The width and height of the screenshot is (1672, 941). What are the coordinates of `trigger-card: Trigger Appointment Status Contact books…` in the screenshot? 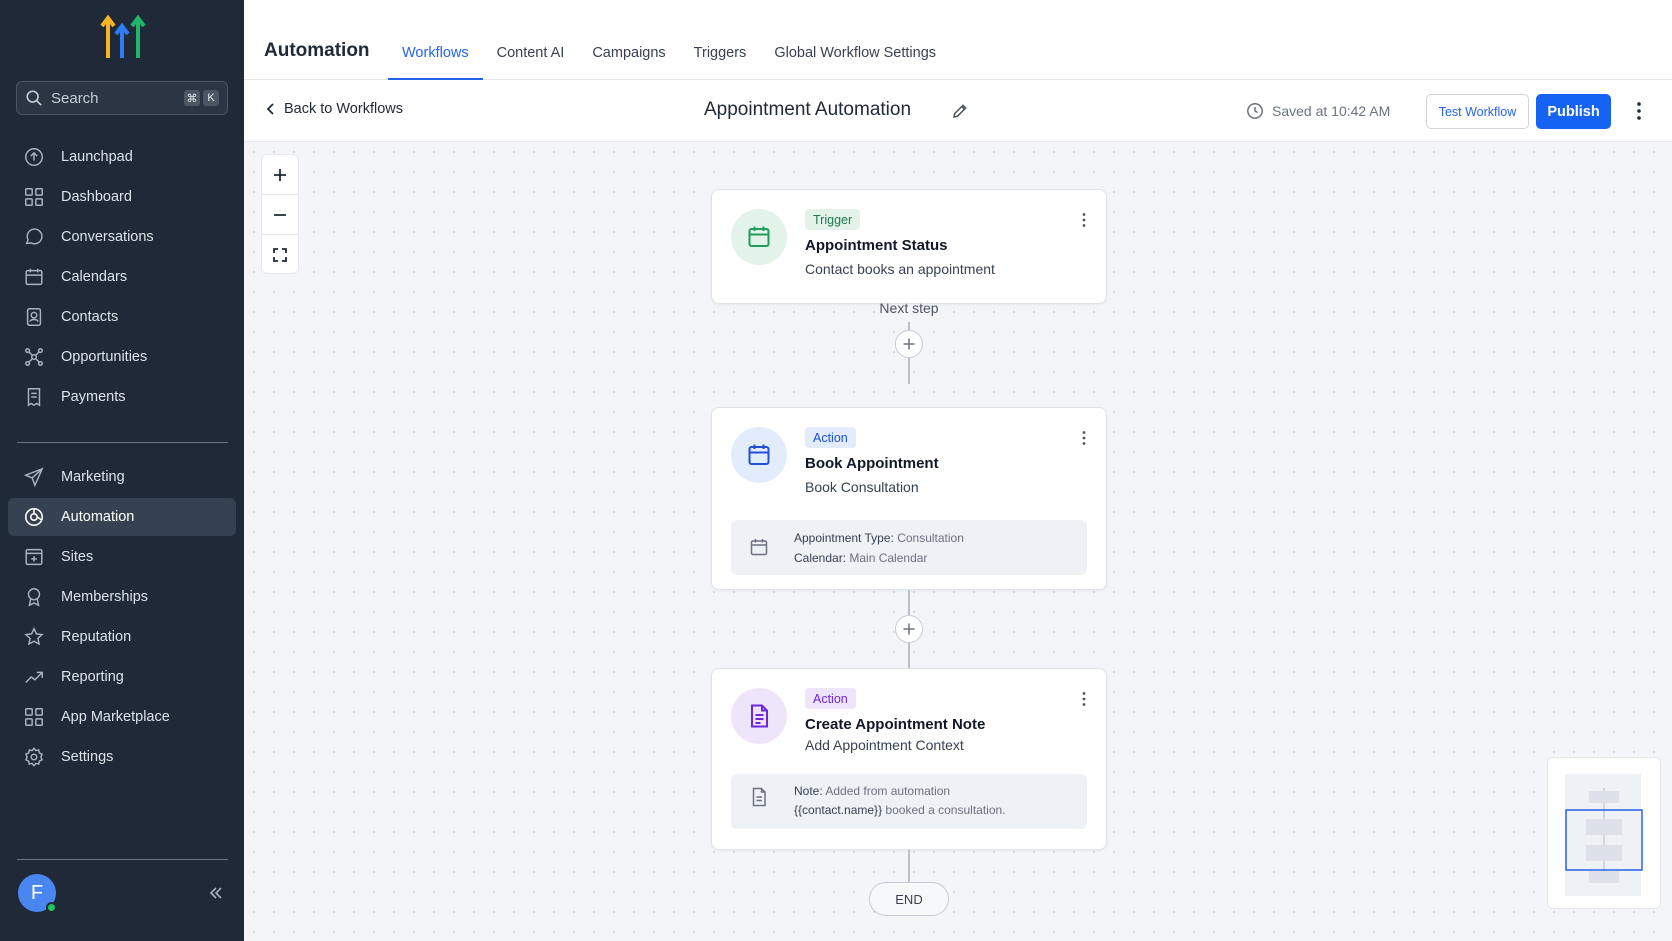 It's located at (909, 246).